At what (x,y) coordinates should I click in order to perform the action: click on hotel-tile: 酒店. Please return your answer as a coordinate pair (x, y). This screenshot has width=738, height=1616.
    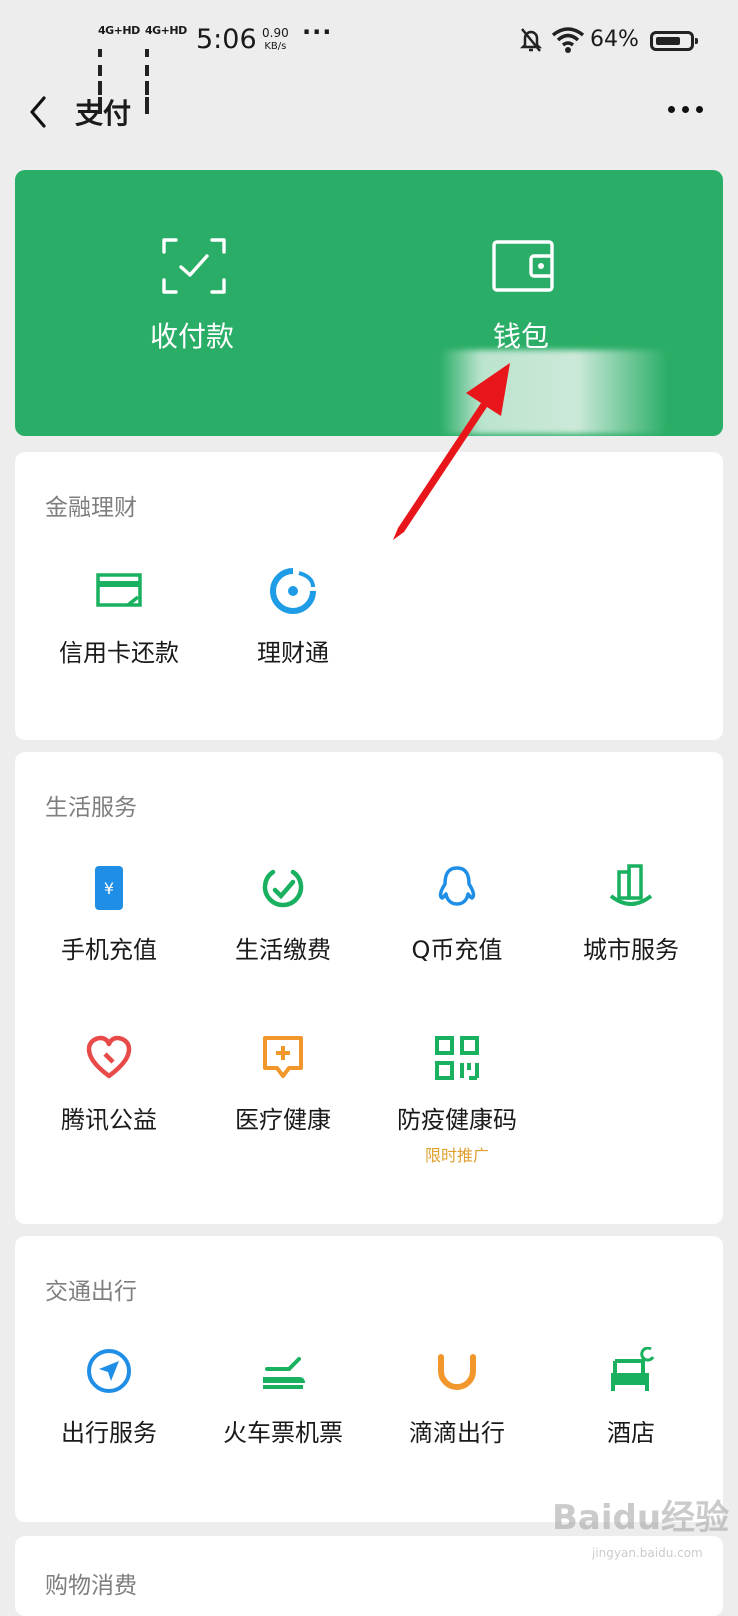
    Looking at the image, I should click on (631, 1422).